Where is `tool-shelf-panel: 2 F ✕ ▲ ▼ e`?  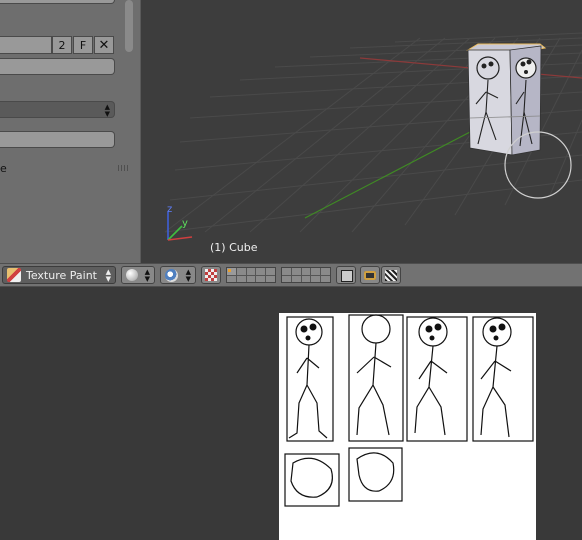
tool-shelf-panel: 2 F ✕ ▲ ▼ e is located at coordinates (70, 131).